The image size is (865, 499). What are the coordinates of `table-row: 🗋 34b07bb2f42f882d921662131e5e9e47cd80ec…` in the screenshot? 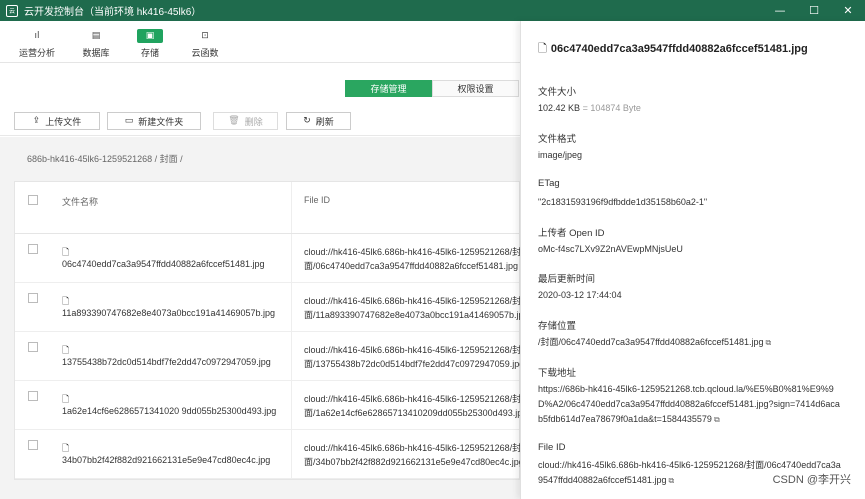 It's located at (268, 454).